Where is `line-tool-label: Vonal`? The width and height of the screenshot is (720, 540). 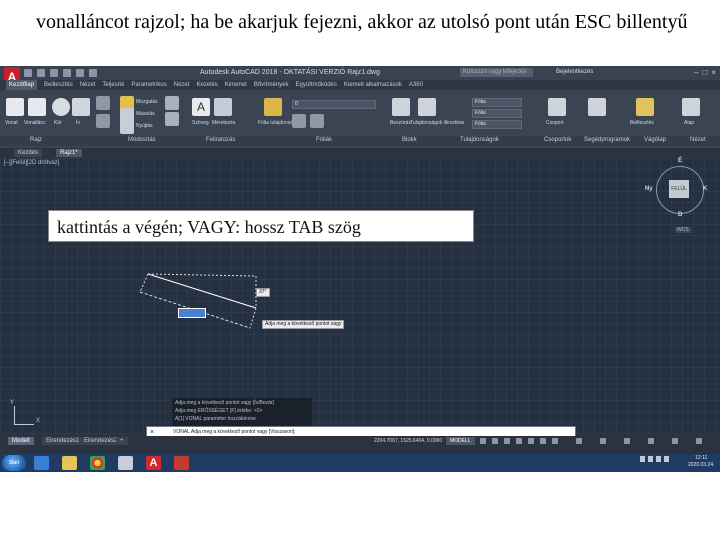
line-tool-label: Vonal is located at coordinates (11, 123).